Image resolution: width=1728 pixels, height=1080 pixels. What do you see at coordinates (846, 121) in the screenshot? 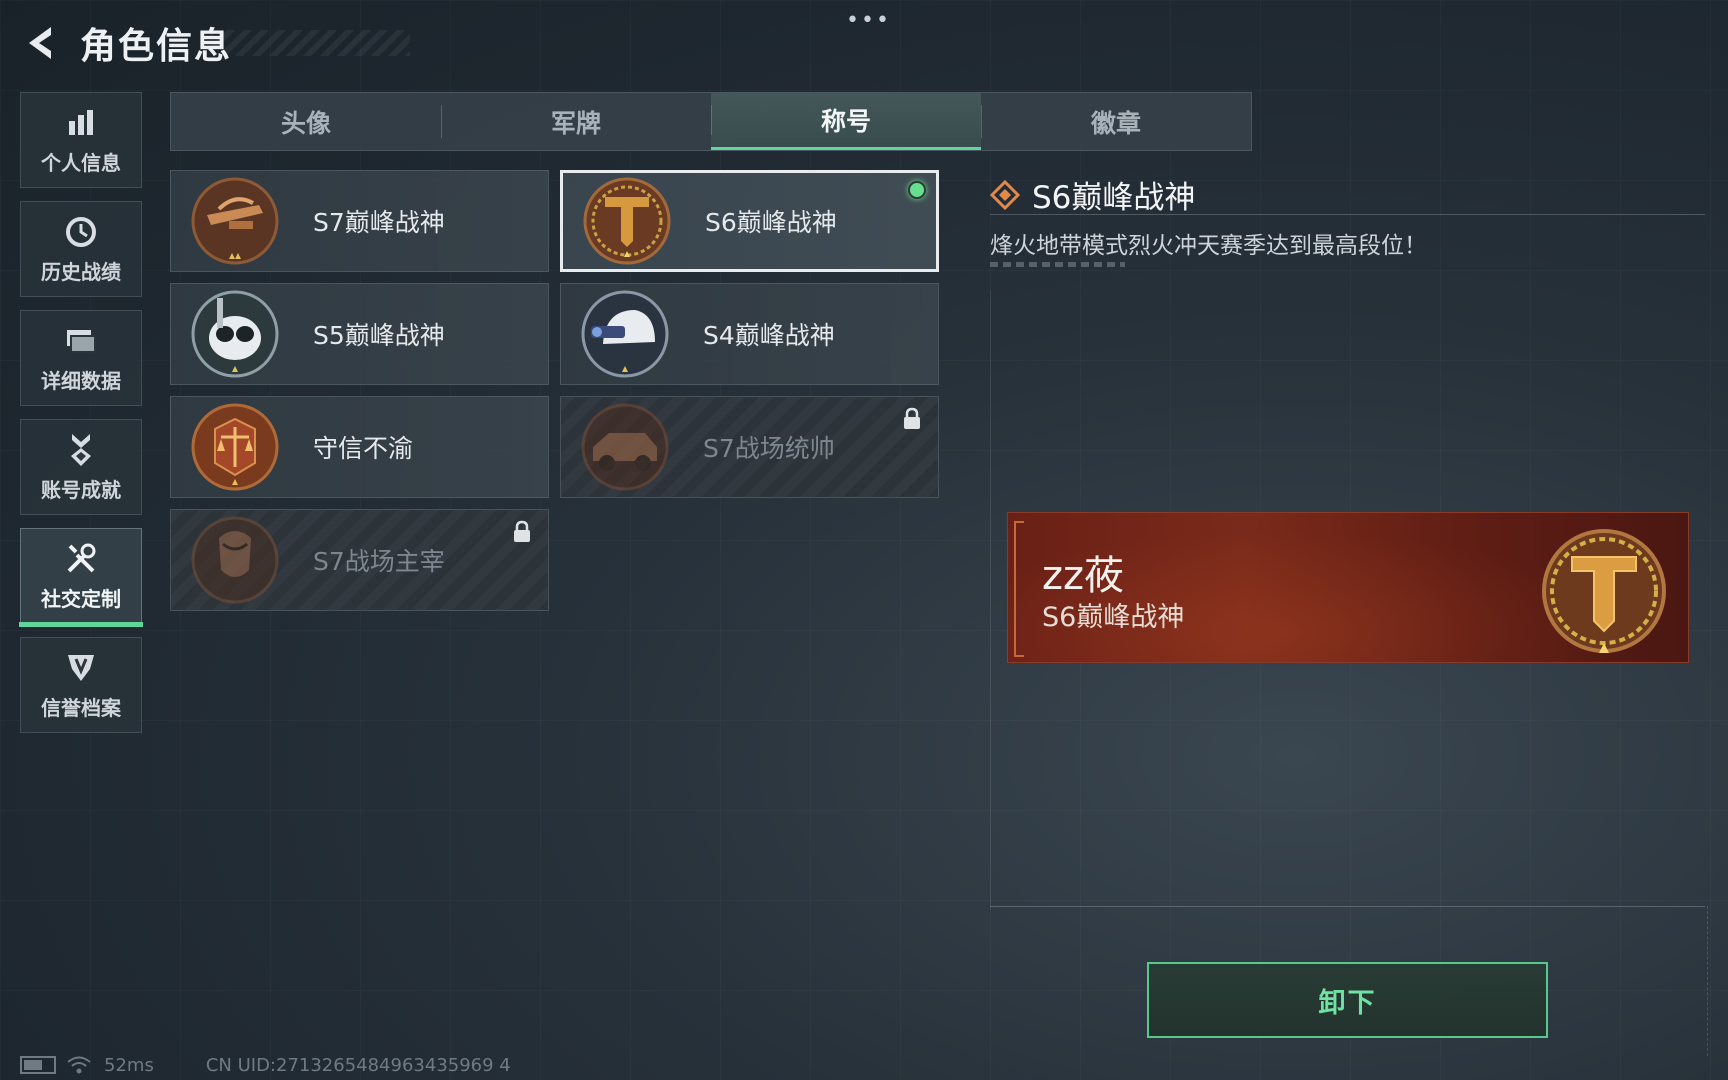
I see `tab-title: 称号` at bounding box center [846, 121].